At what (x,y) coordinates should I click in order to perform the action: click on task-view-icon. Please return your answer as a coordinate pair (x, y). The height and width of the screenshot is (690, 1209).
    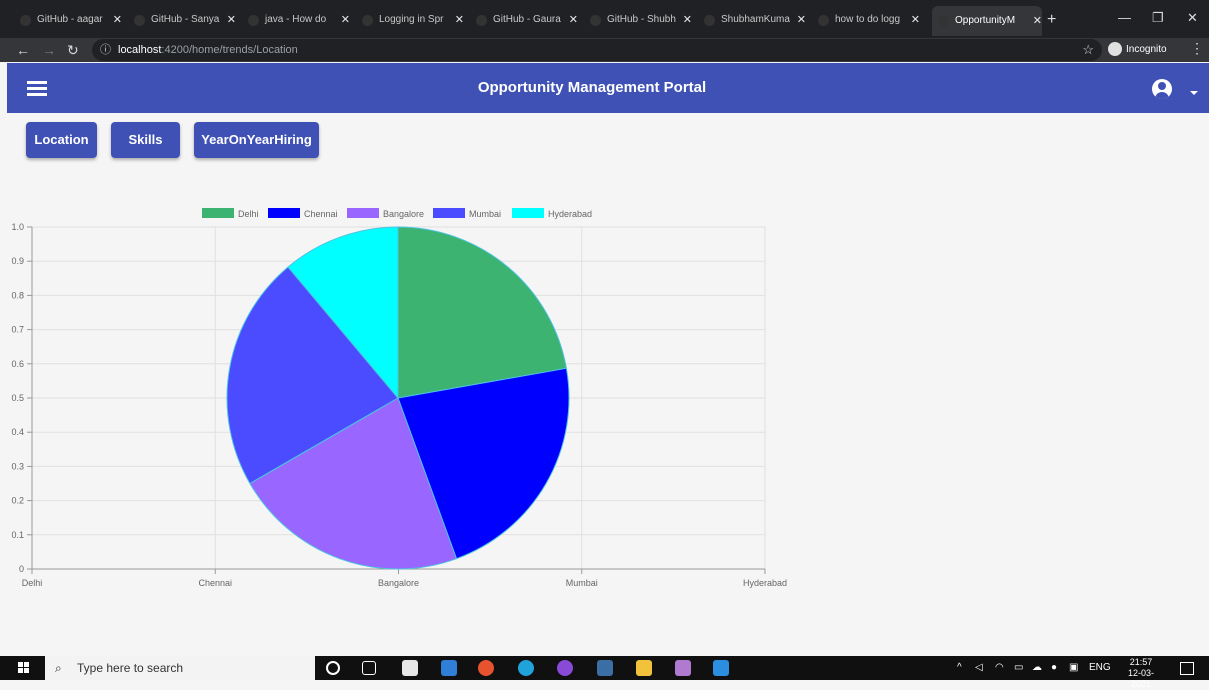
    Looking at the image, I should click on (369, 668).